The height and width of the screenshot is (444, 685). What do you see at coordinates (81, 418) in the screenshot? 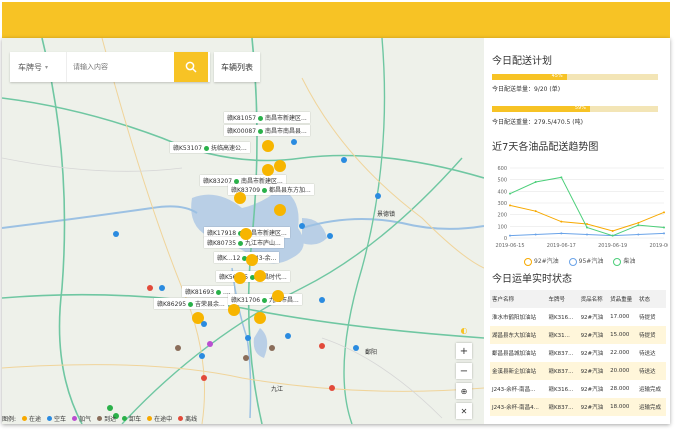
I see `legend-item: 加气` at bounding box center [81, 418].